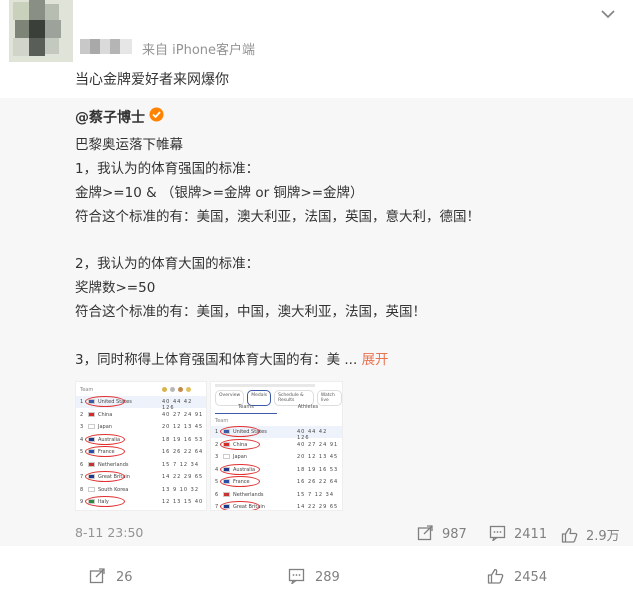 This screenshot has width=633, height=595. What do you see at coordinates (246, 413) in the screenshot?
I see `active-underline` at bounding box center [246, 413].